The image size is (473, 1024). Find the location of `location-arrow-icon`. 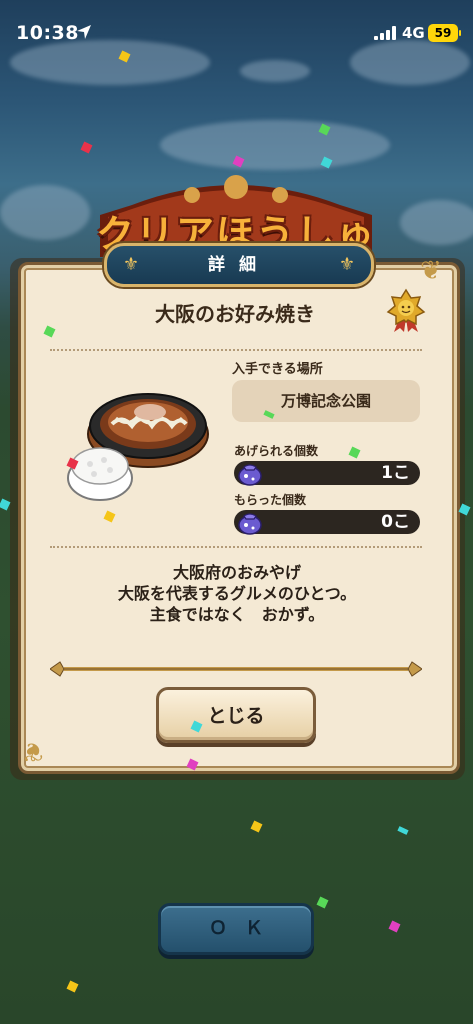

location-arrow-icon is located at coordinates (84, 32).